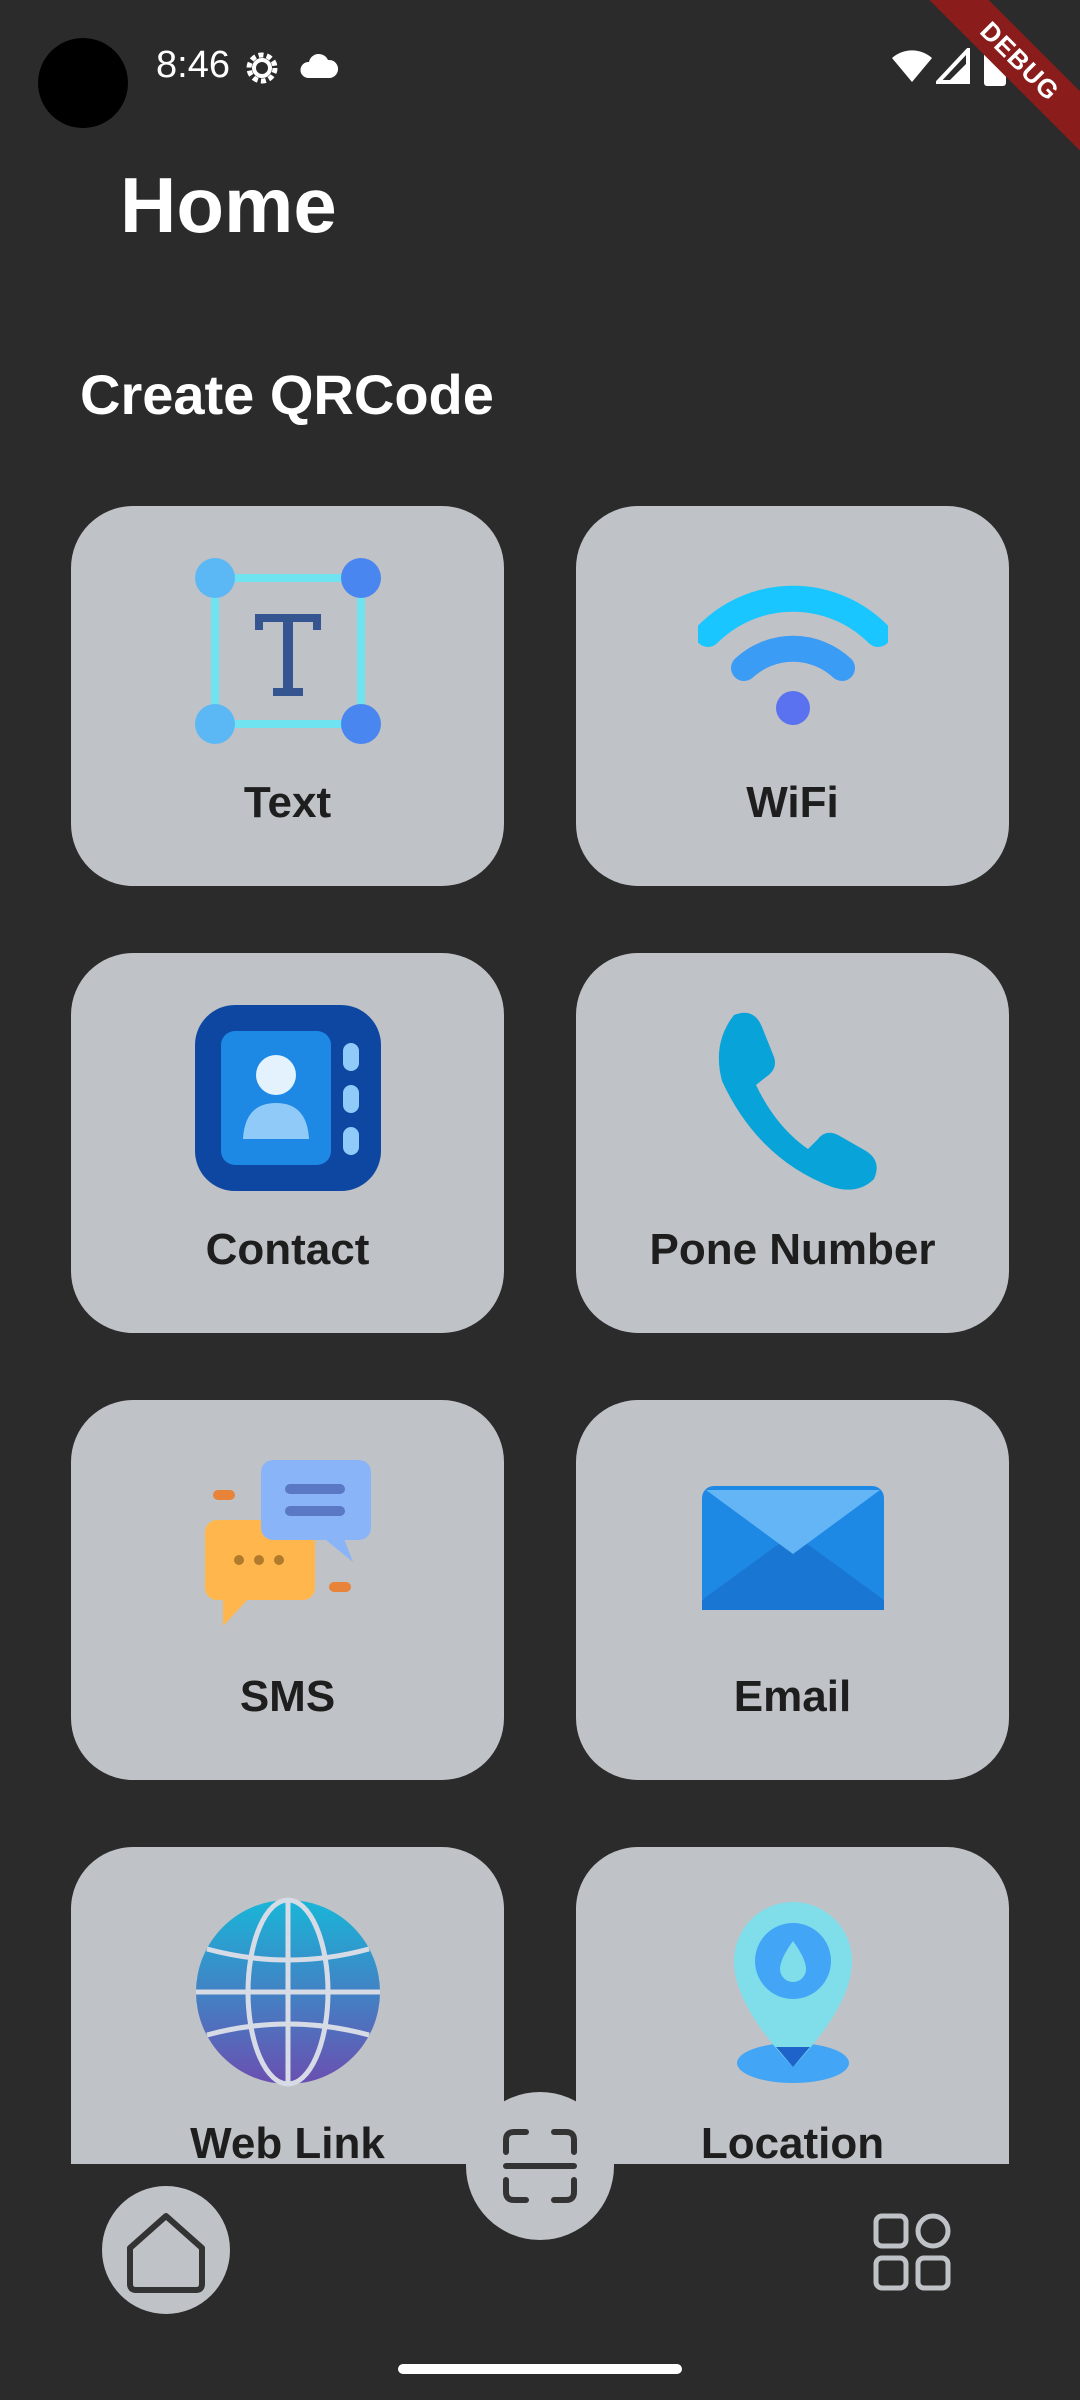 The width and height of the screenshot is (1080, 2400). Describe the element at coordinates (287, 1992) in the screenshot. I see `globe-icon` at that location.